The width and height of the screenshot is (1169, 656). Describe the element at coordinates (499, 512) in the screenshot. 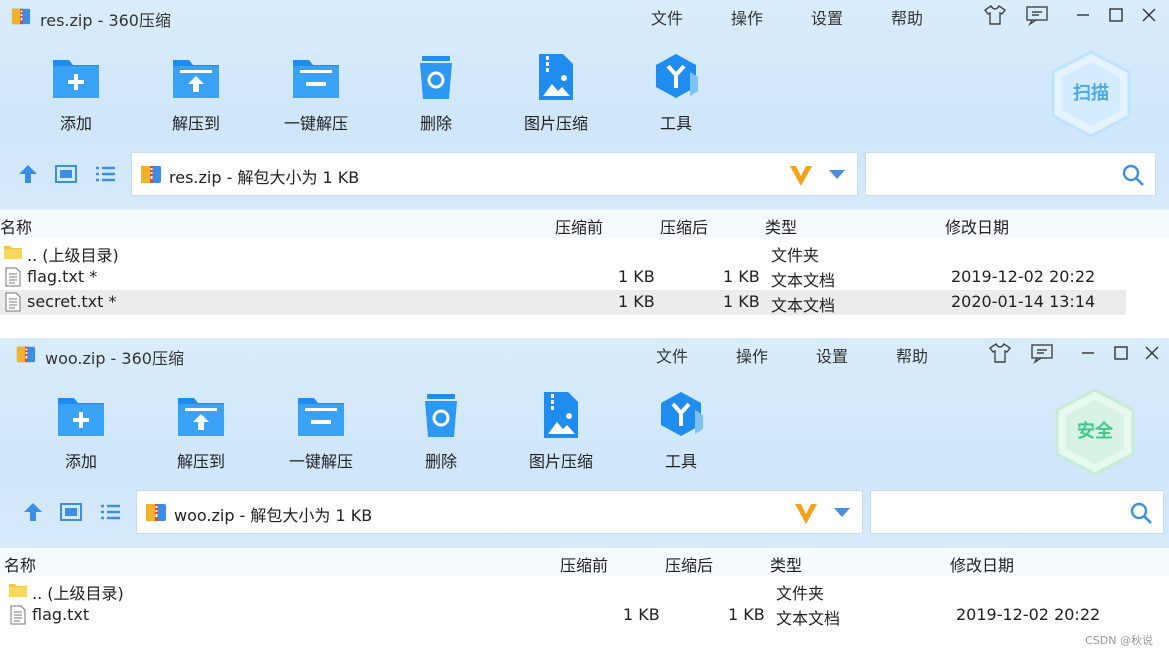

I see `address-bar: woo.zip - 解包大小为 1 KB` at that location.